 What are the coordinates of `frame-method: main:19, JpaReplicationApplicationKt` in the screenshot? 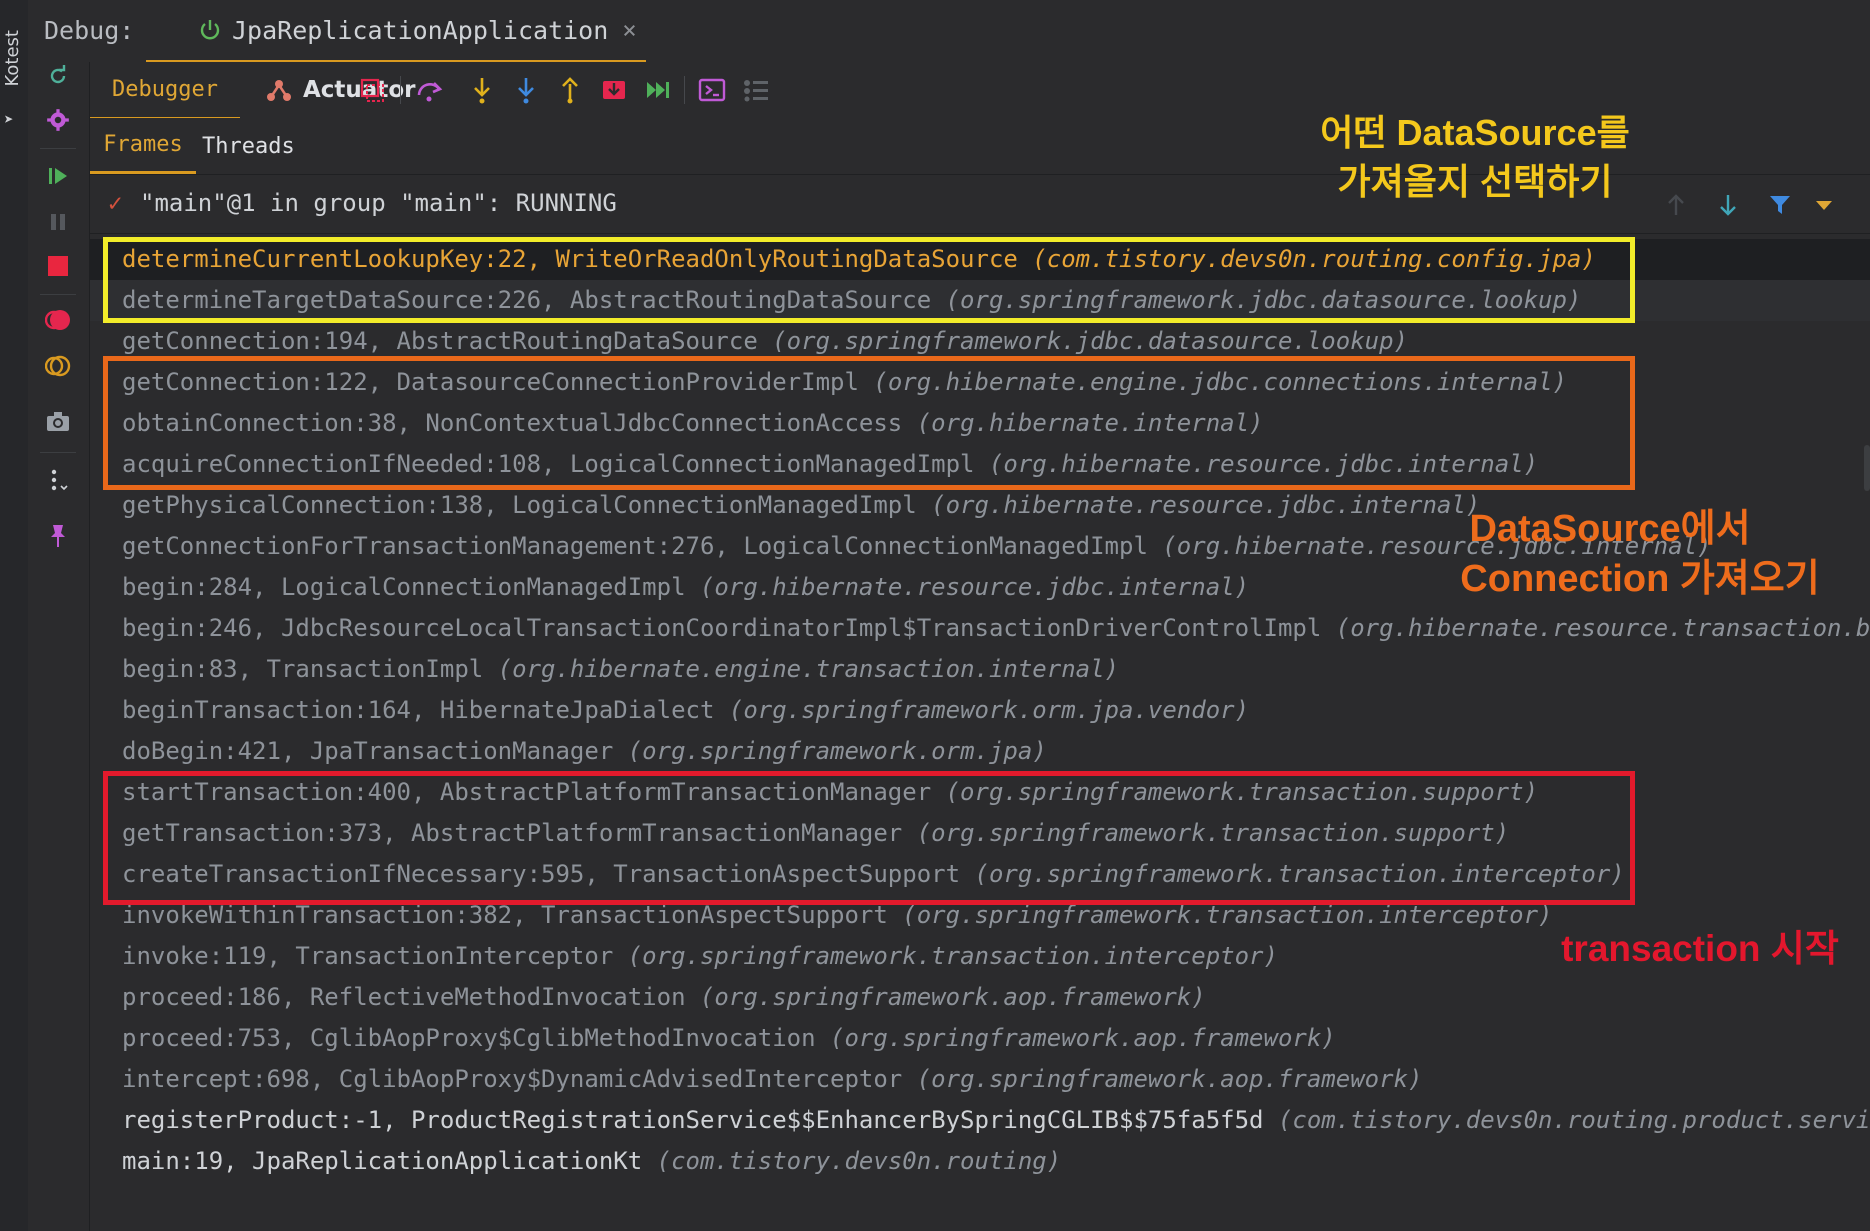 It's located at (382, 1161).